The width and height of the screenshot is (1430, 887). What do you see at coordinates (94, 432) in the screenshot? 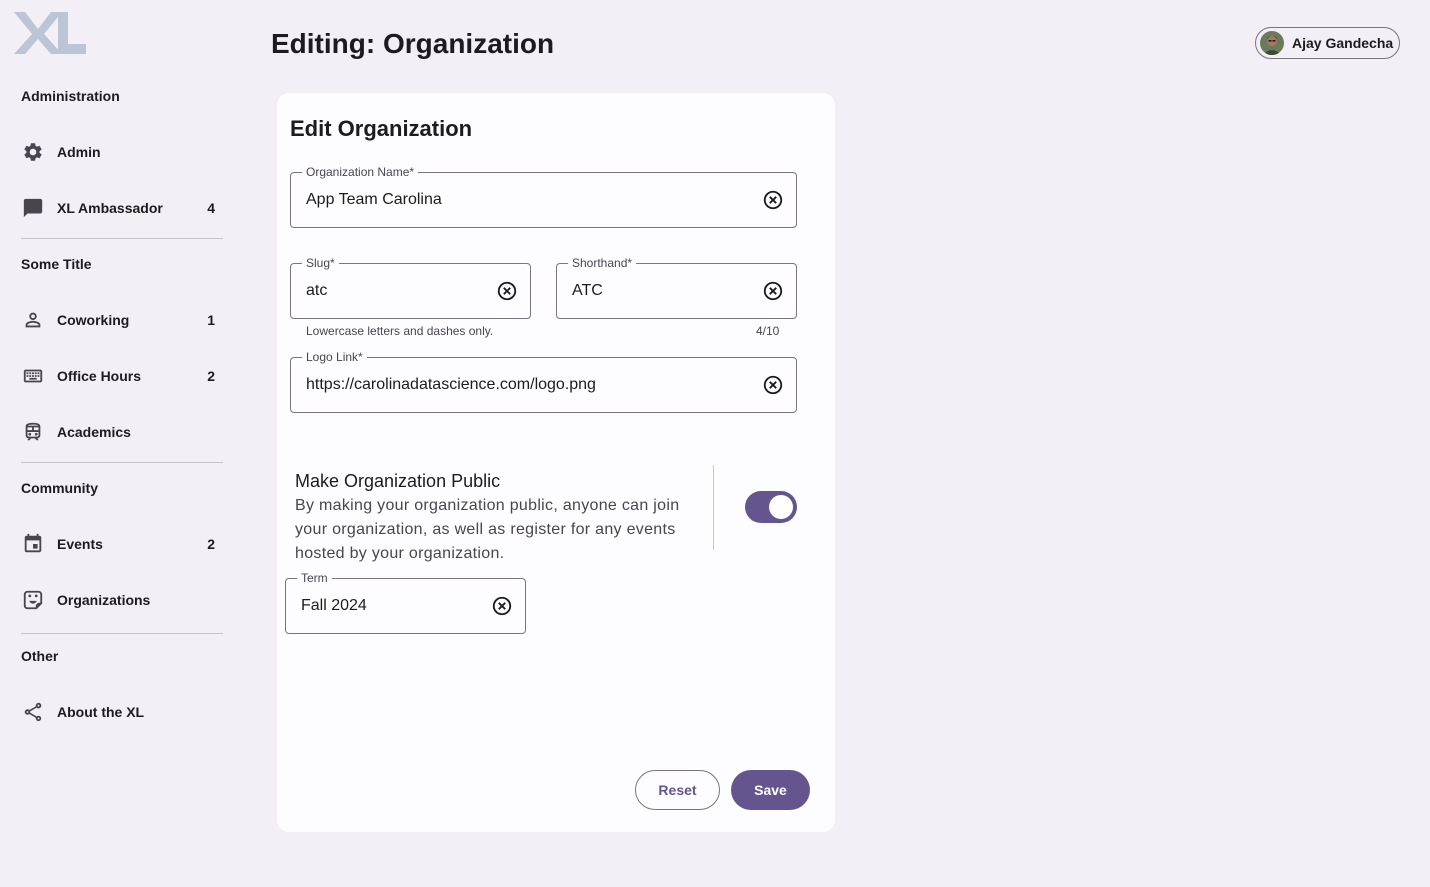
I see `sidebar-item-label: Academics` at bounding box center [94, 432].